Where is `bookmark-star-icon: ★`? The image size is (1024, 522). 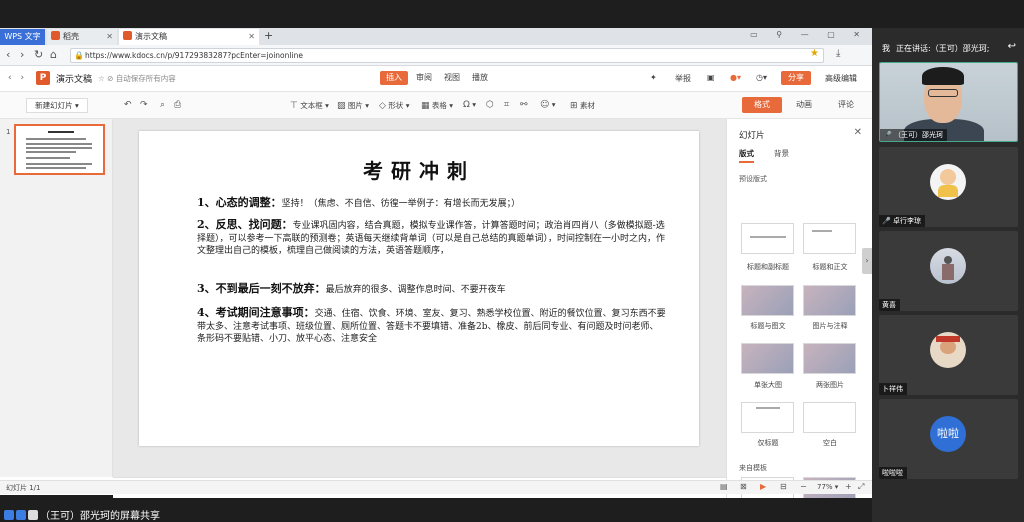
bookmark-star-icon: ★ is located at coordinates (814, 53).